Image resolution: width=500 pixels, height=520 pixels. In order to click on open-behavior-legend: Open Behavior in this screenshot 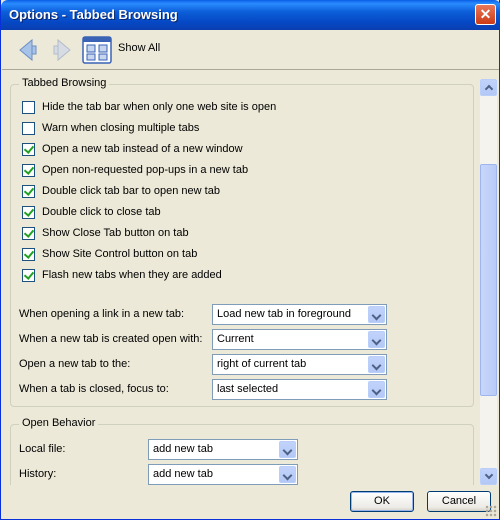, I will do `click(59, 423)`.